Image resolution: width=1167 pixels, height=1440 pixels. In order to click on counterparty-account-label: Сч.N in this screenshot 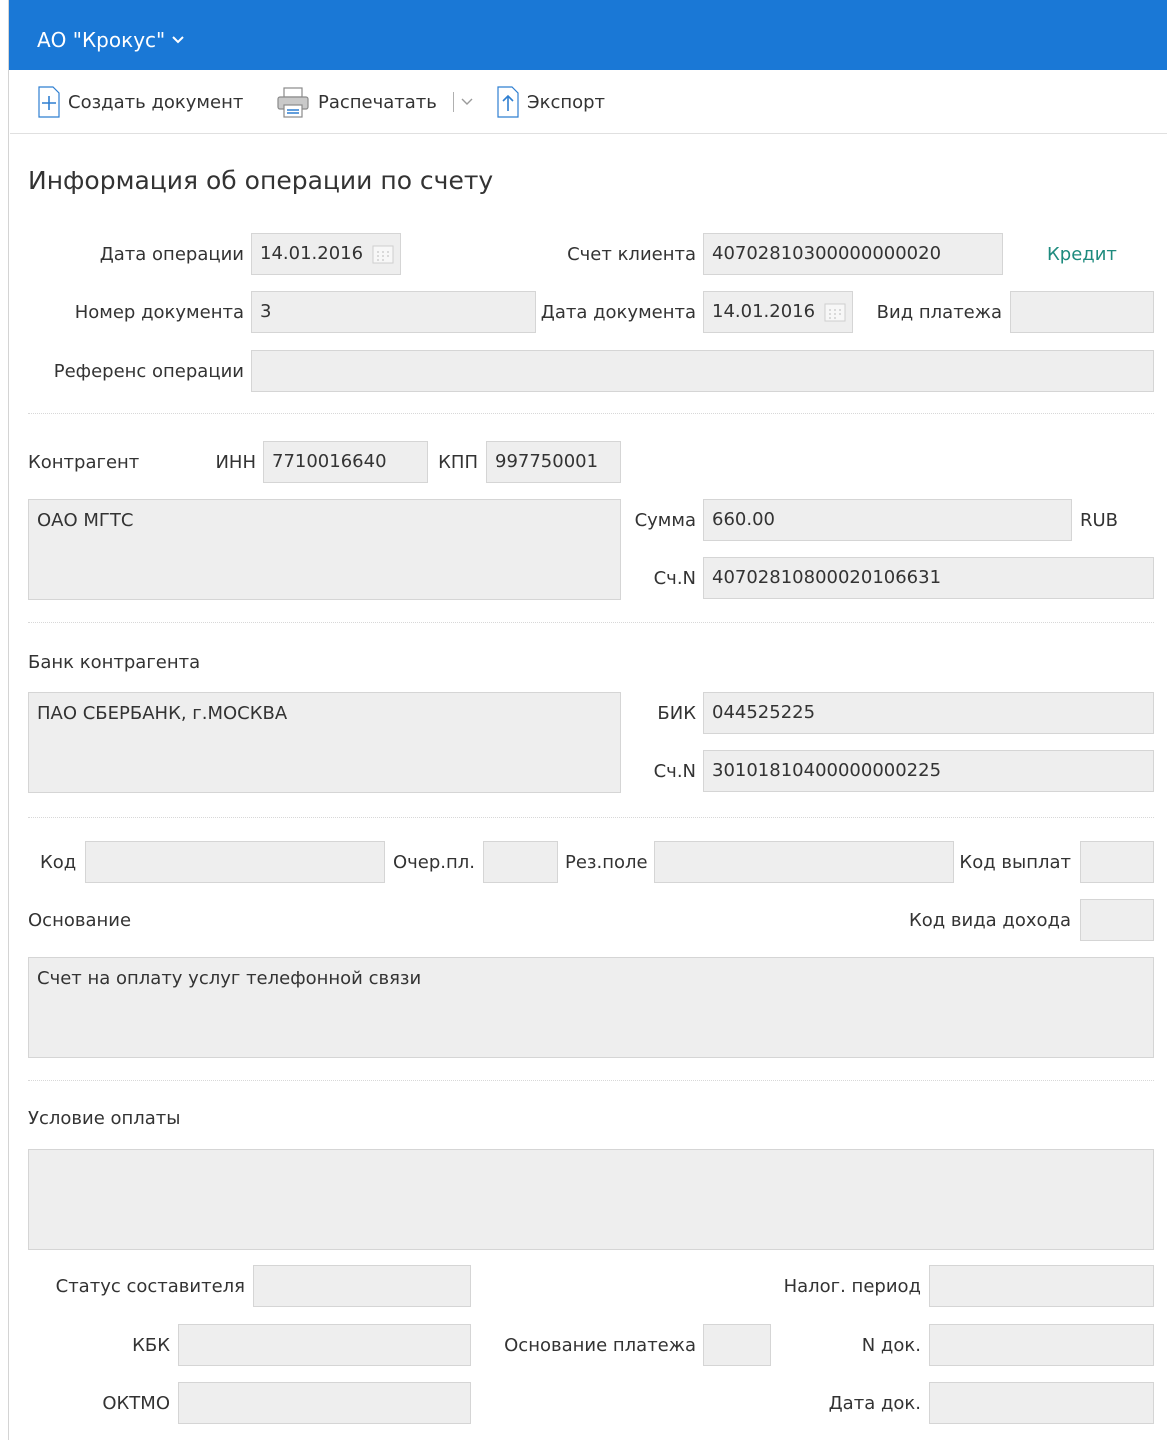, I will do `click(674, 578)`.